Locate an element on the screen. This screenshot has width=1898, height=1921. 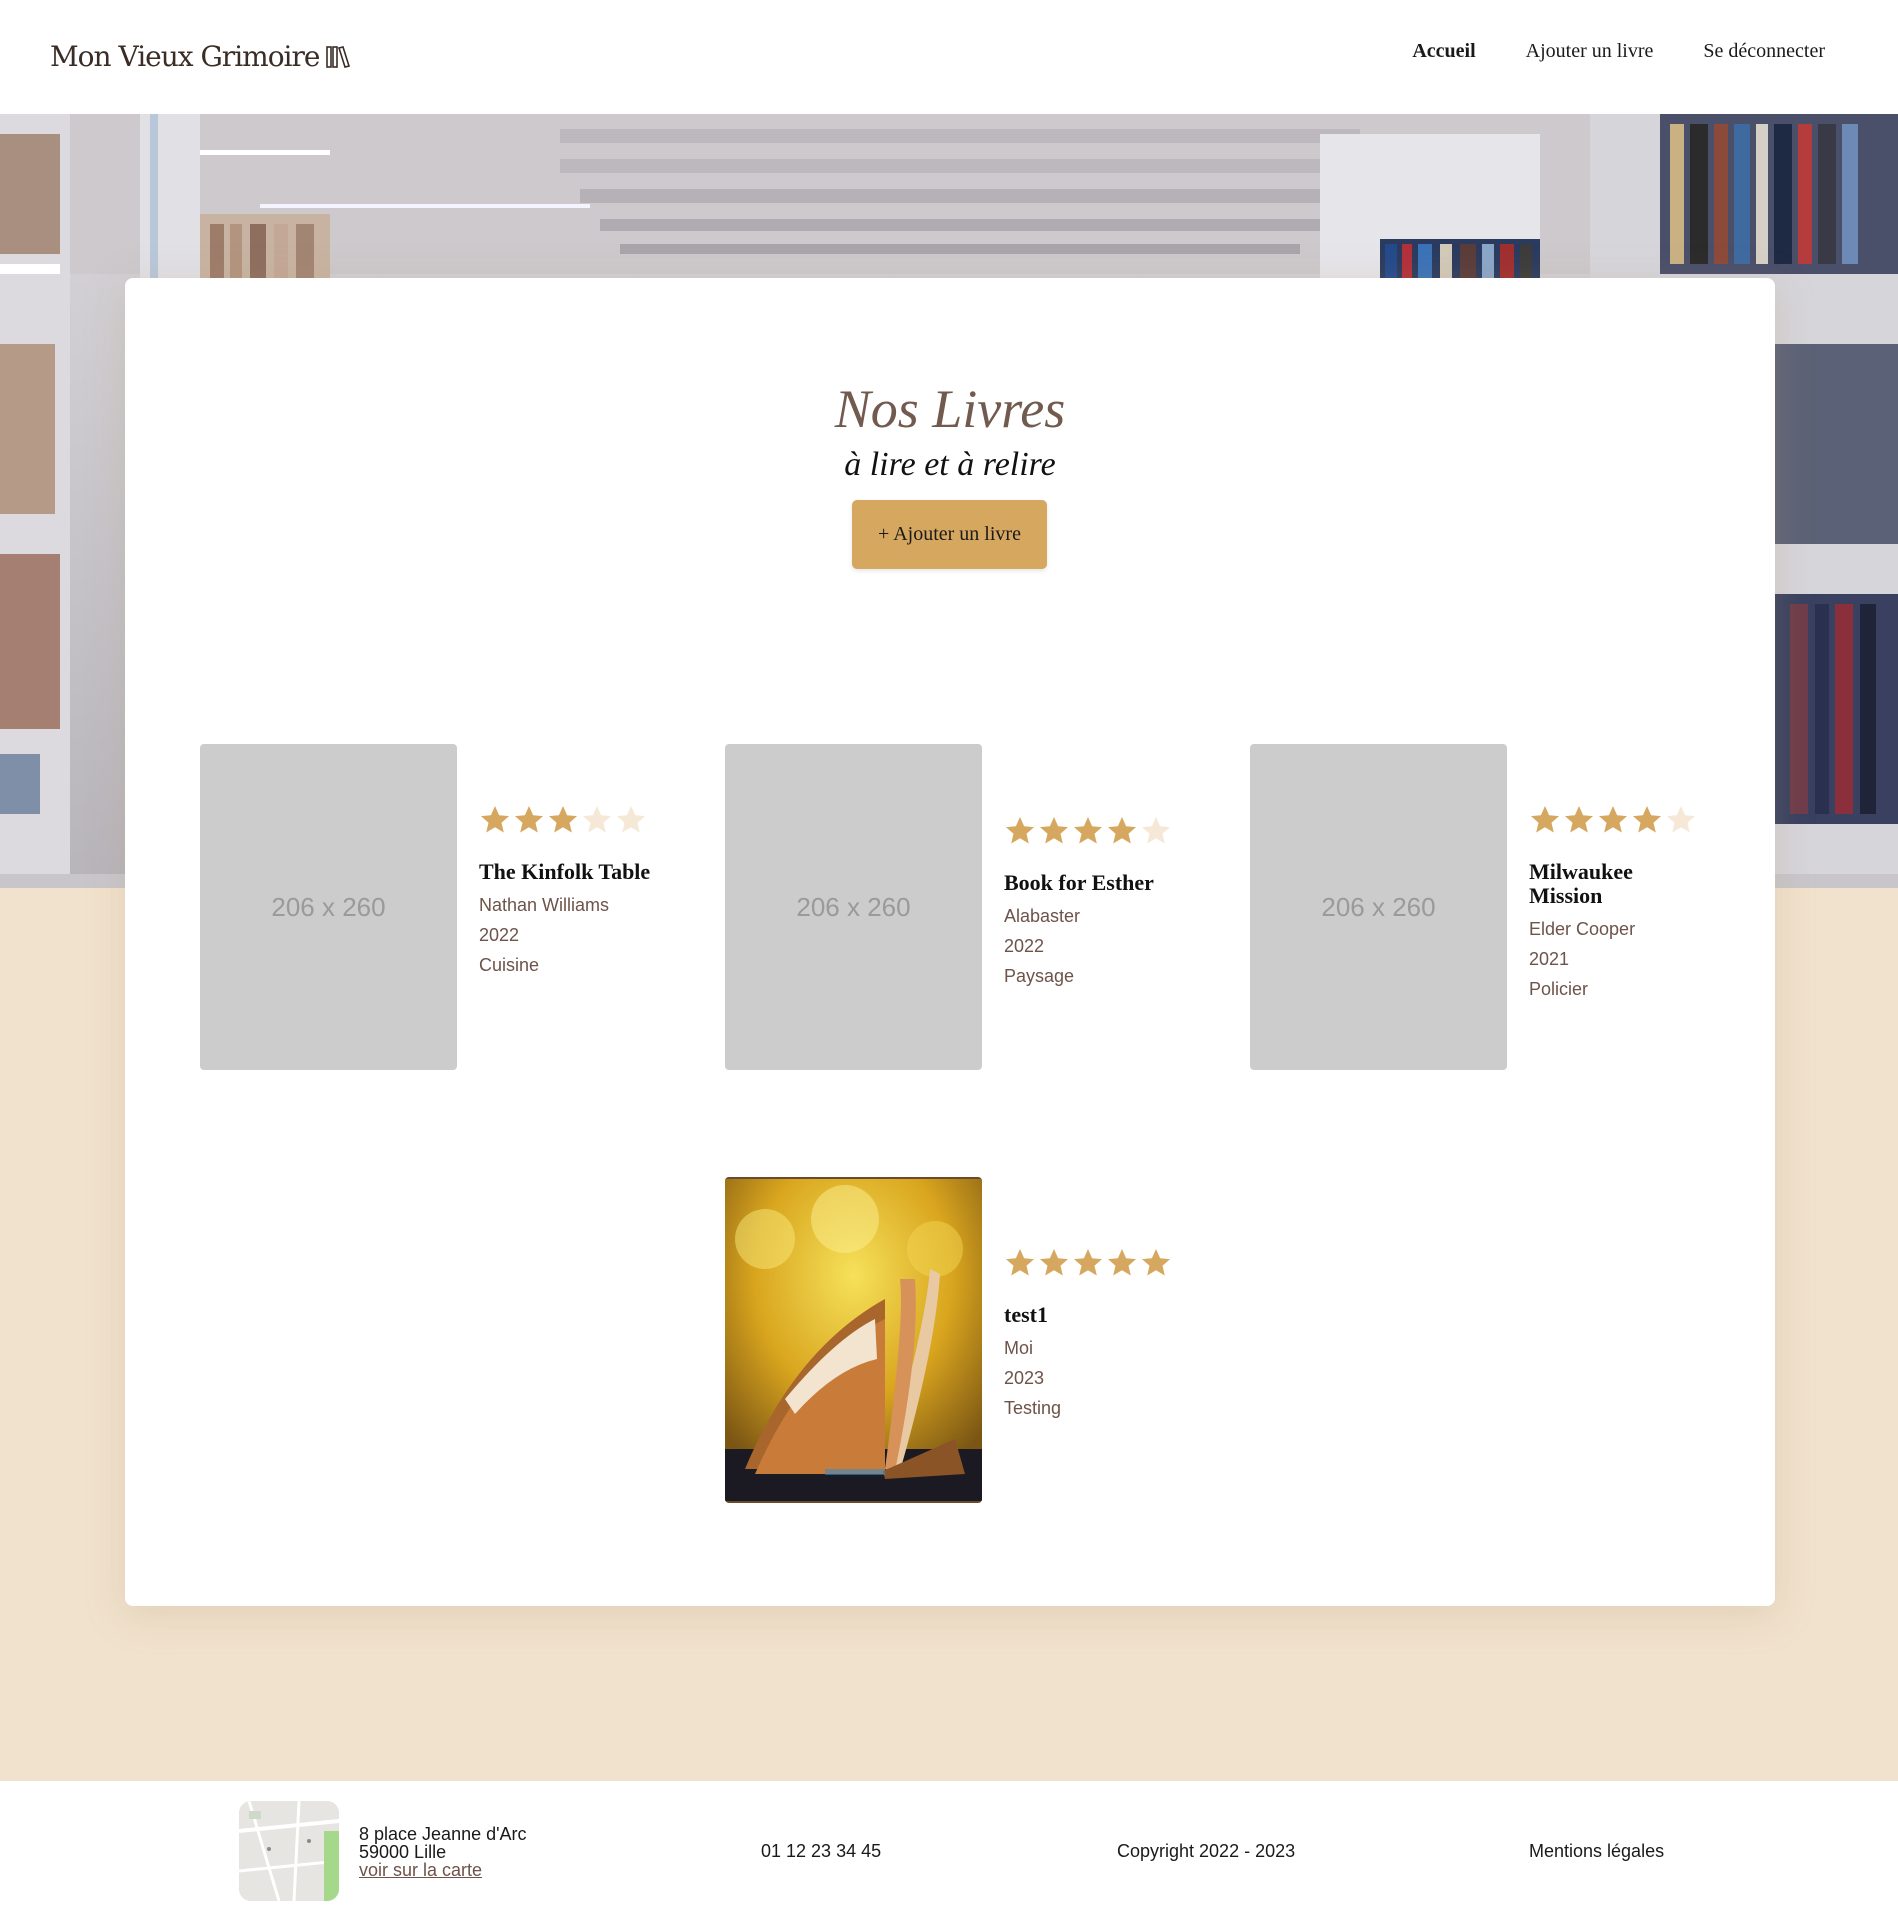
logo-text: Mon Vieux Grimoire is located at coordinates (185, 56).